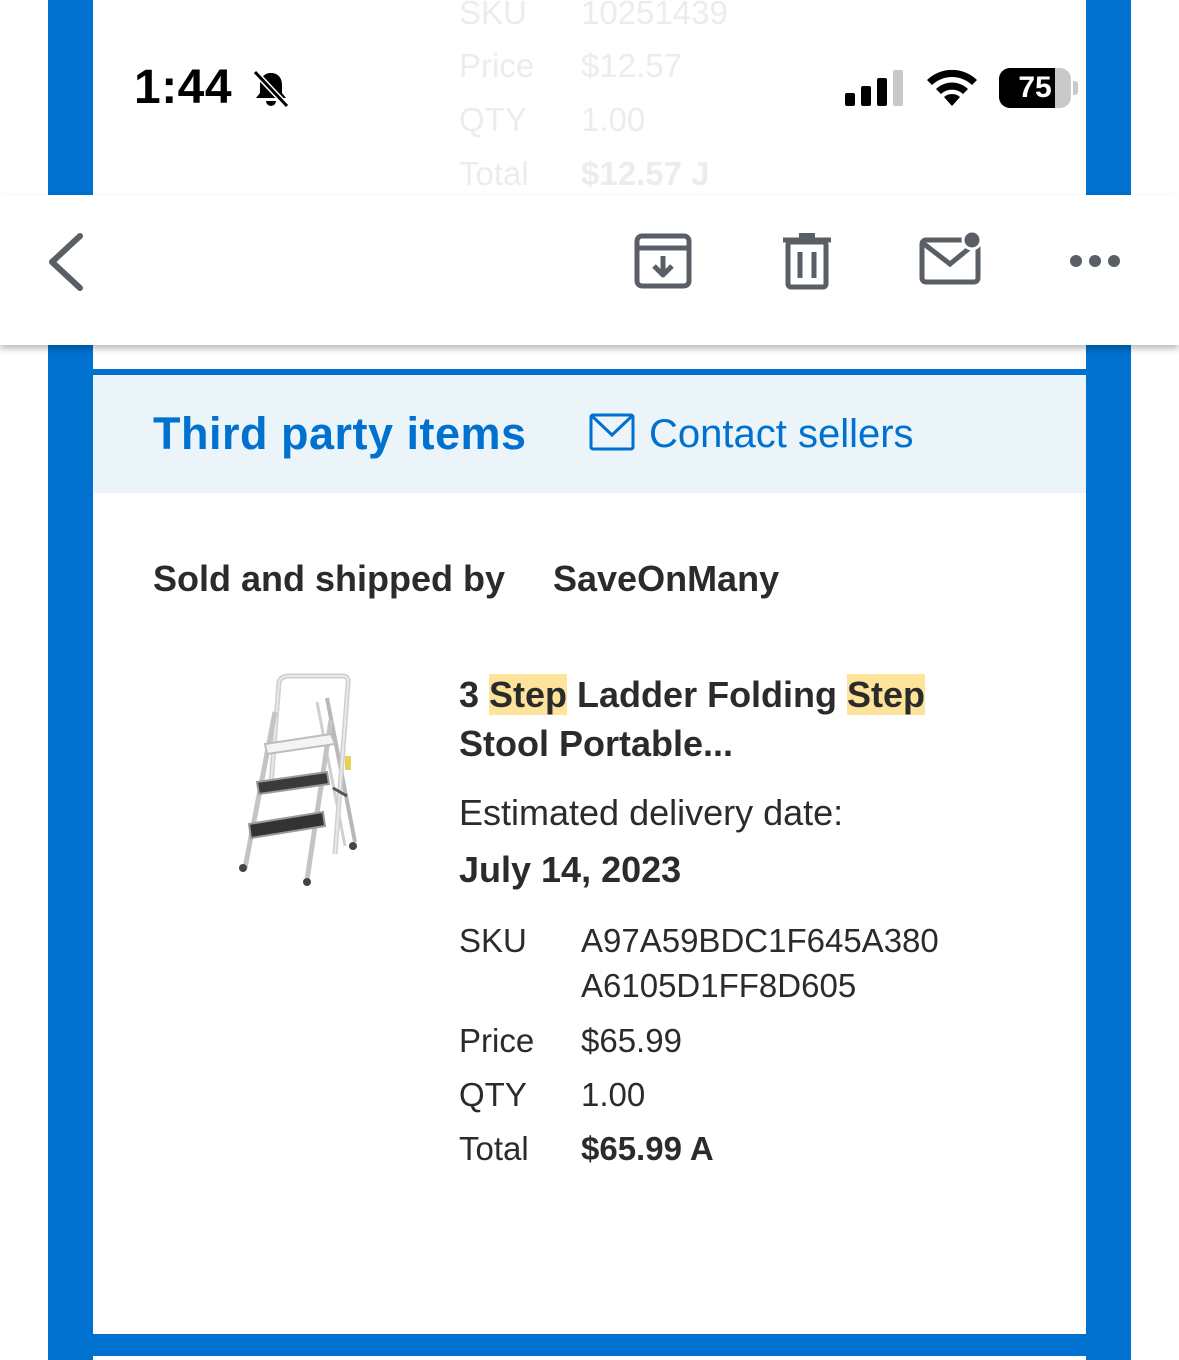 The width and height of the screenshot is (1179, 1360). Describe the element at coordinates (613, 1094) in the screenshot. I see `qty-value: 1.00` at that location.